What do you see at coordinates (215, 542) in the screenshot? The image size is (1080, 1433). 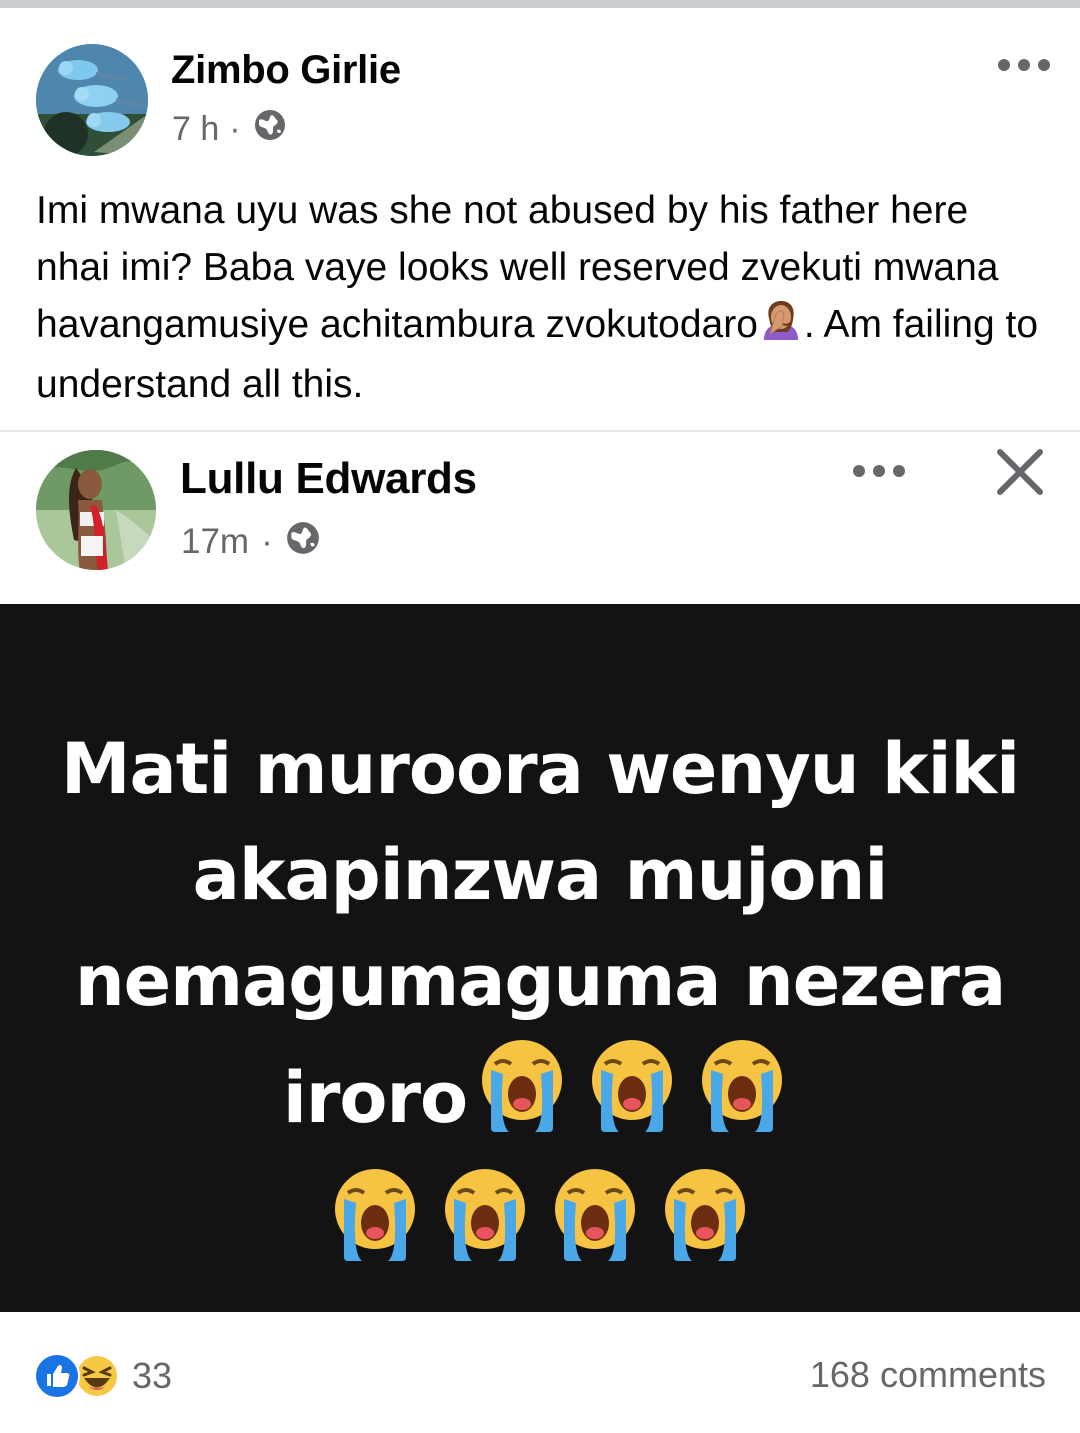 I see `shared-post-timestamp: 17m` at bounding box center [215, 542].